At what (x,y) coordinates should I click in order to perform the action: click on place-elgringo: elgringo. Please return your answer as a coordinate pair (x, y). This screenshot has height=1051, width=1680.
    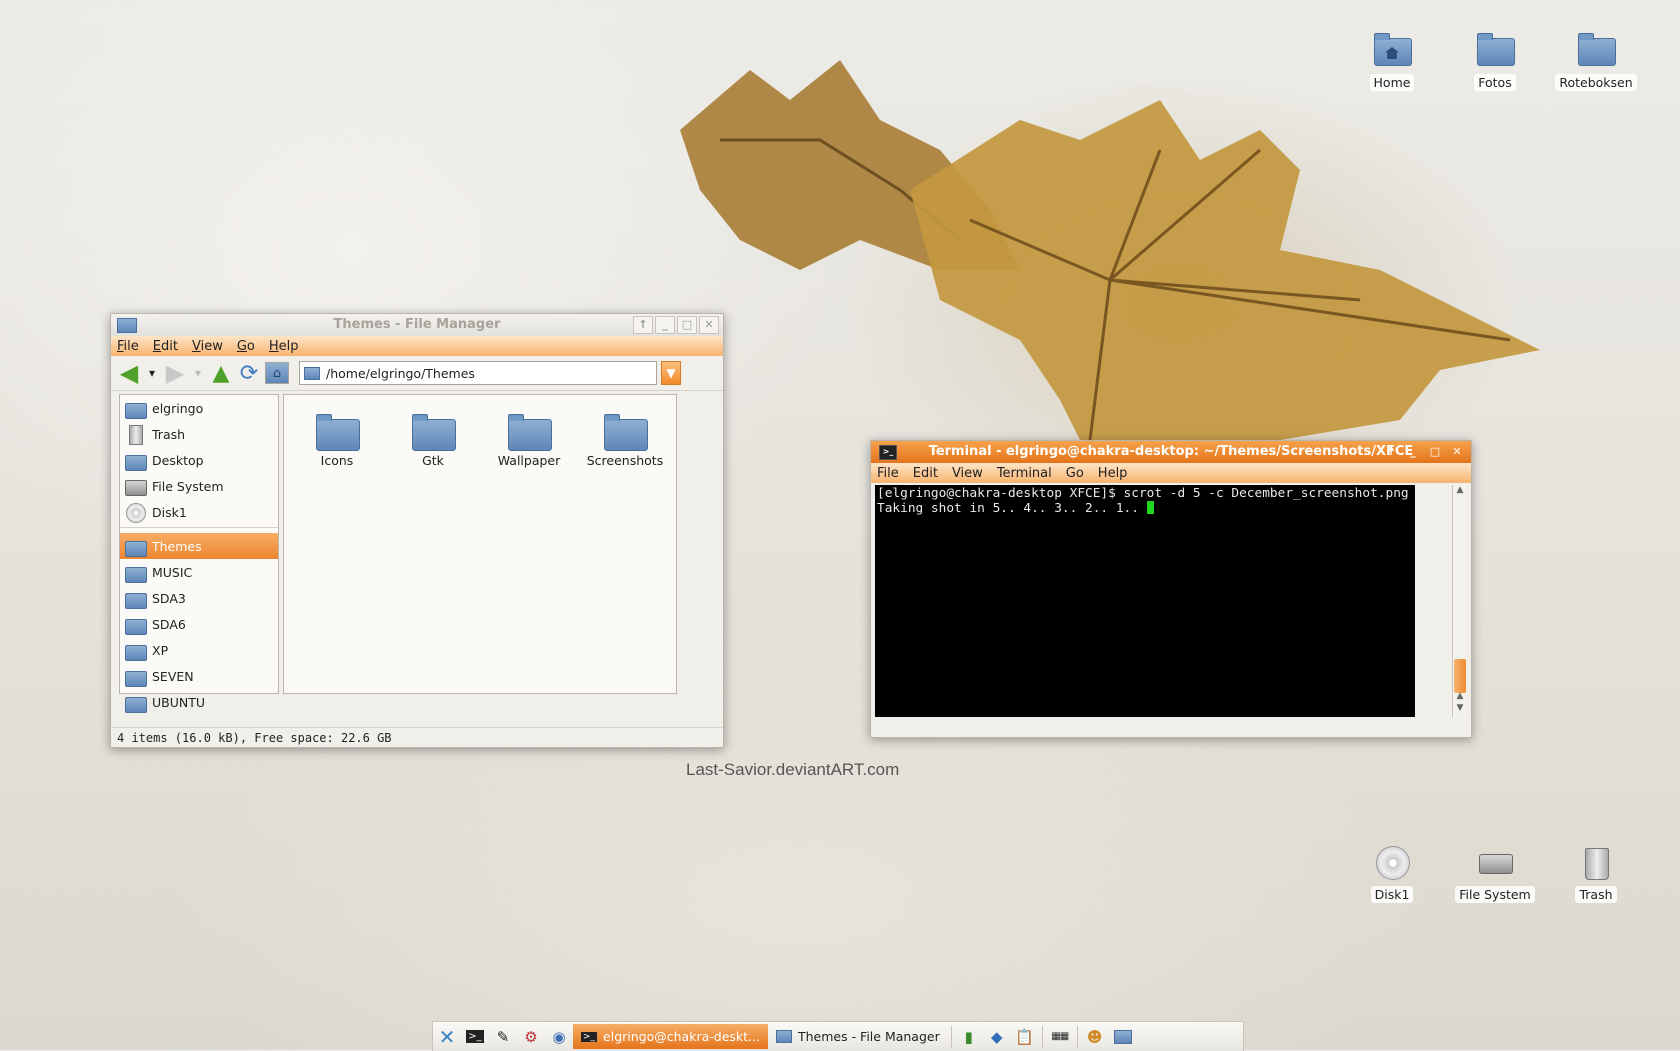
    Looking at the image, I should click on (199, 408).